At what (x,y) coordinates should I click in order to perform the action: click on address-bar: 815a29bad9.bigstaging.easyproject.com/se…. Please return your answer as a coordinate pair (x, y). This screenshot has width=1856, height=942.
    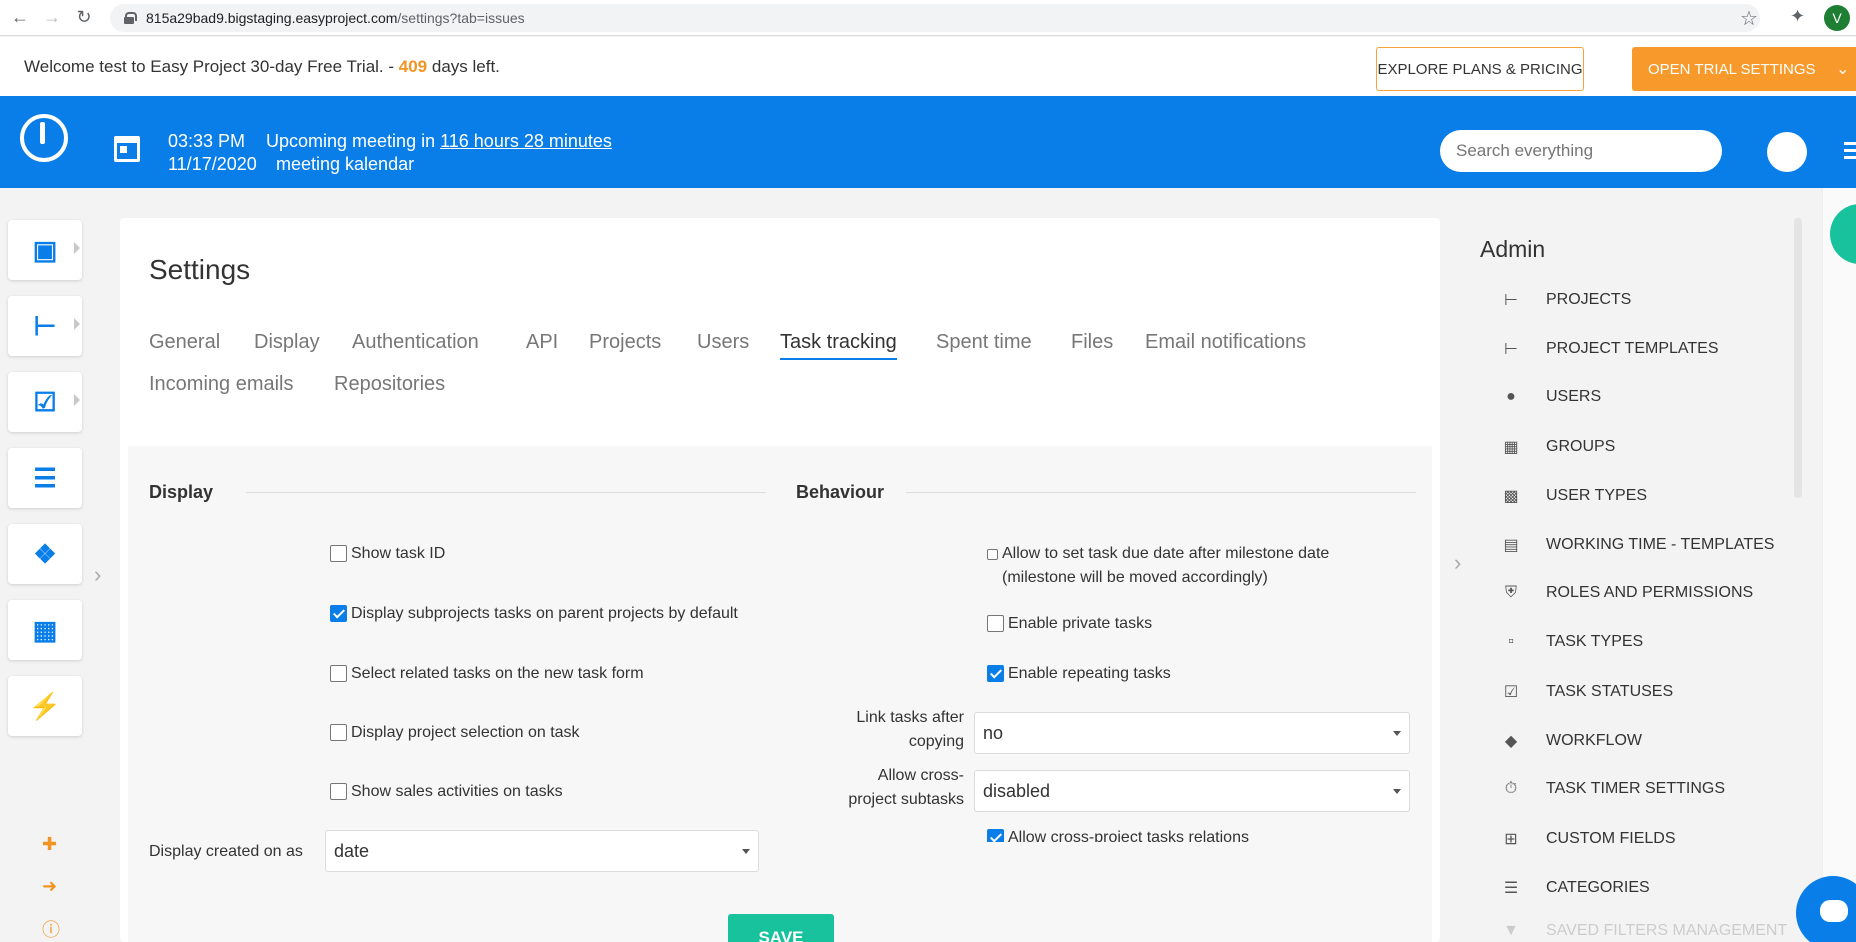
    Looking at the image, I should click on (935, 18).